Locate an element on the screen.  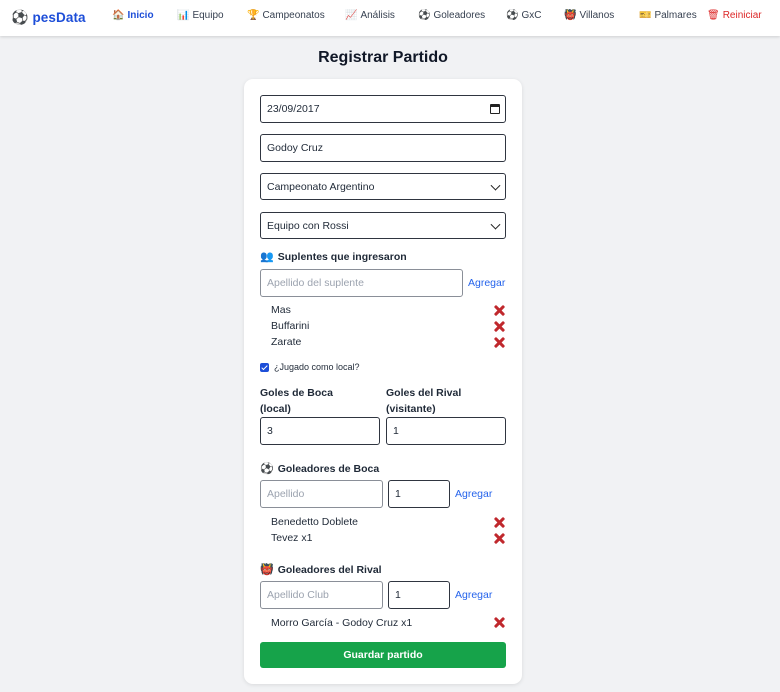
add-boca-scorer-link: Agregar is located at coordinates (473, 494).